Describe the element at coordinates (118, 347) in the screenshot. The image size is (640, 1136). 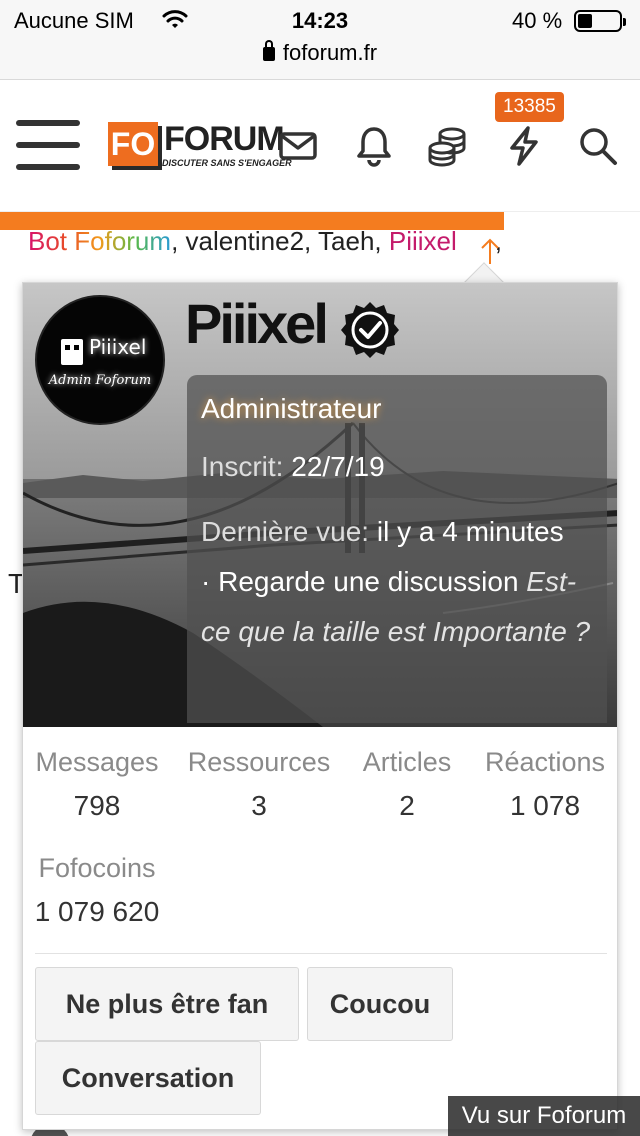
I see `avatar-name: Piiixel` at that location.